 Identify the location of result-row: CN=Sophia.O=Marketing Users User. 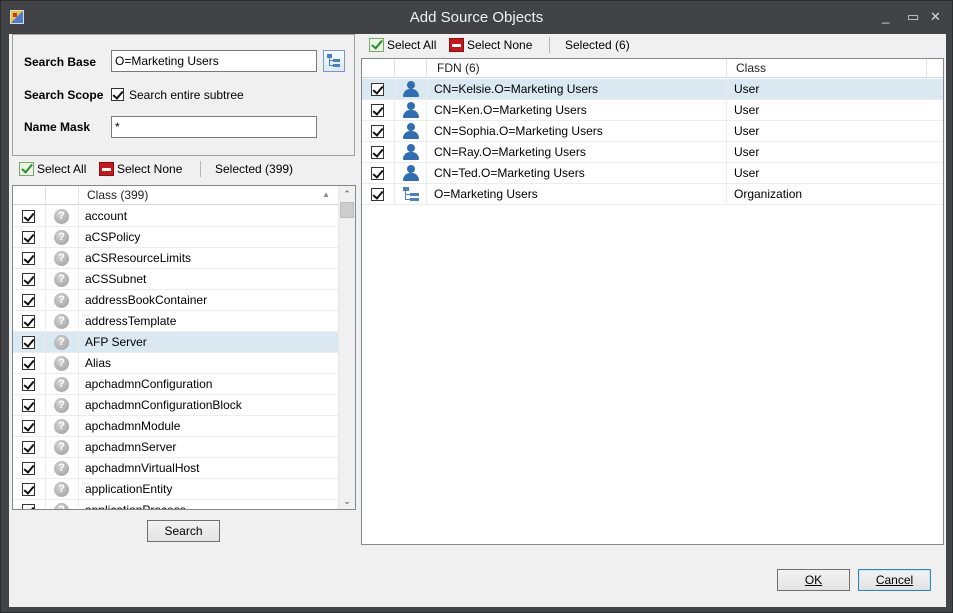
(652, 131).